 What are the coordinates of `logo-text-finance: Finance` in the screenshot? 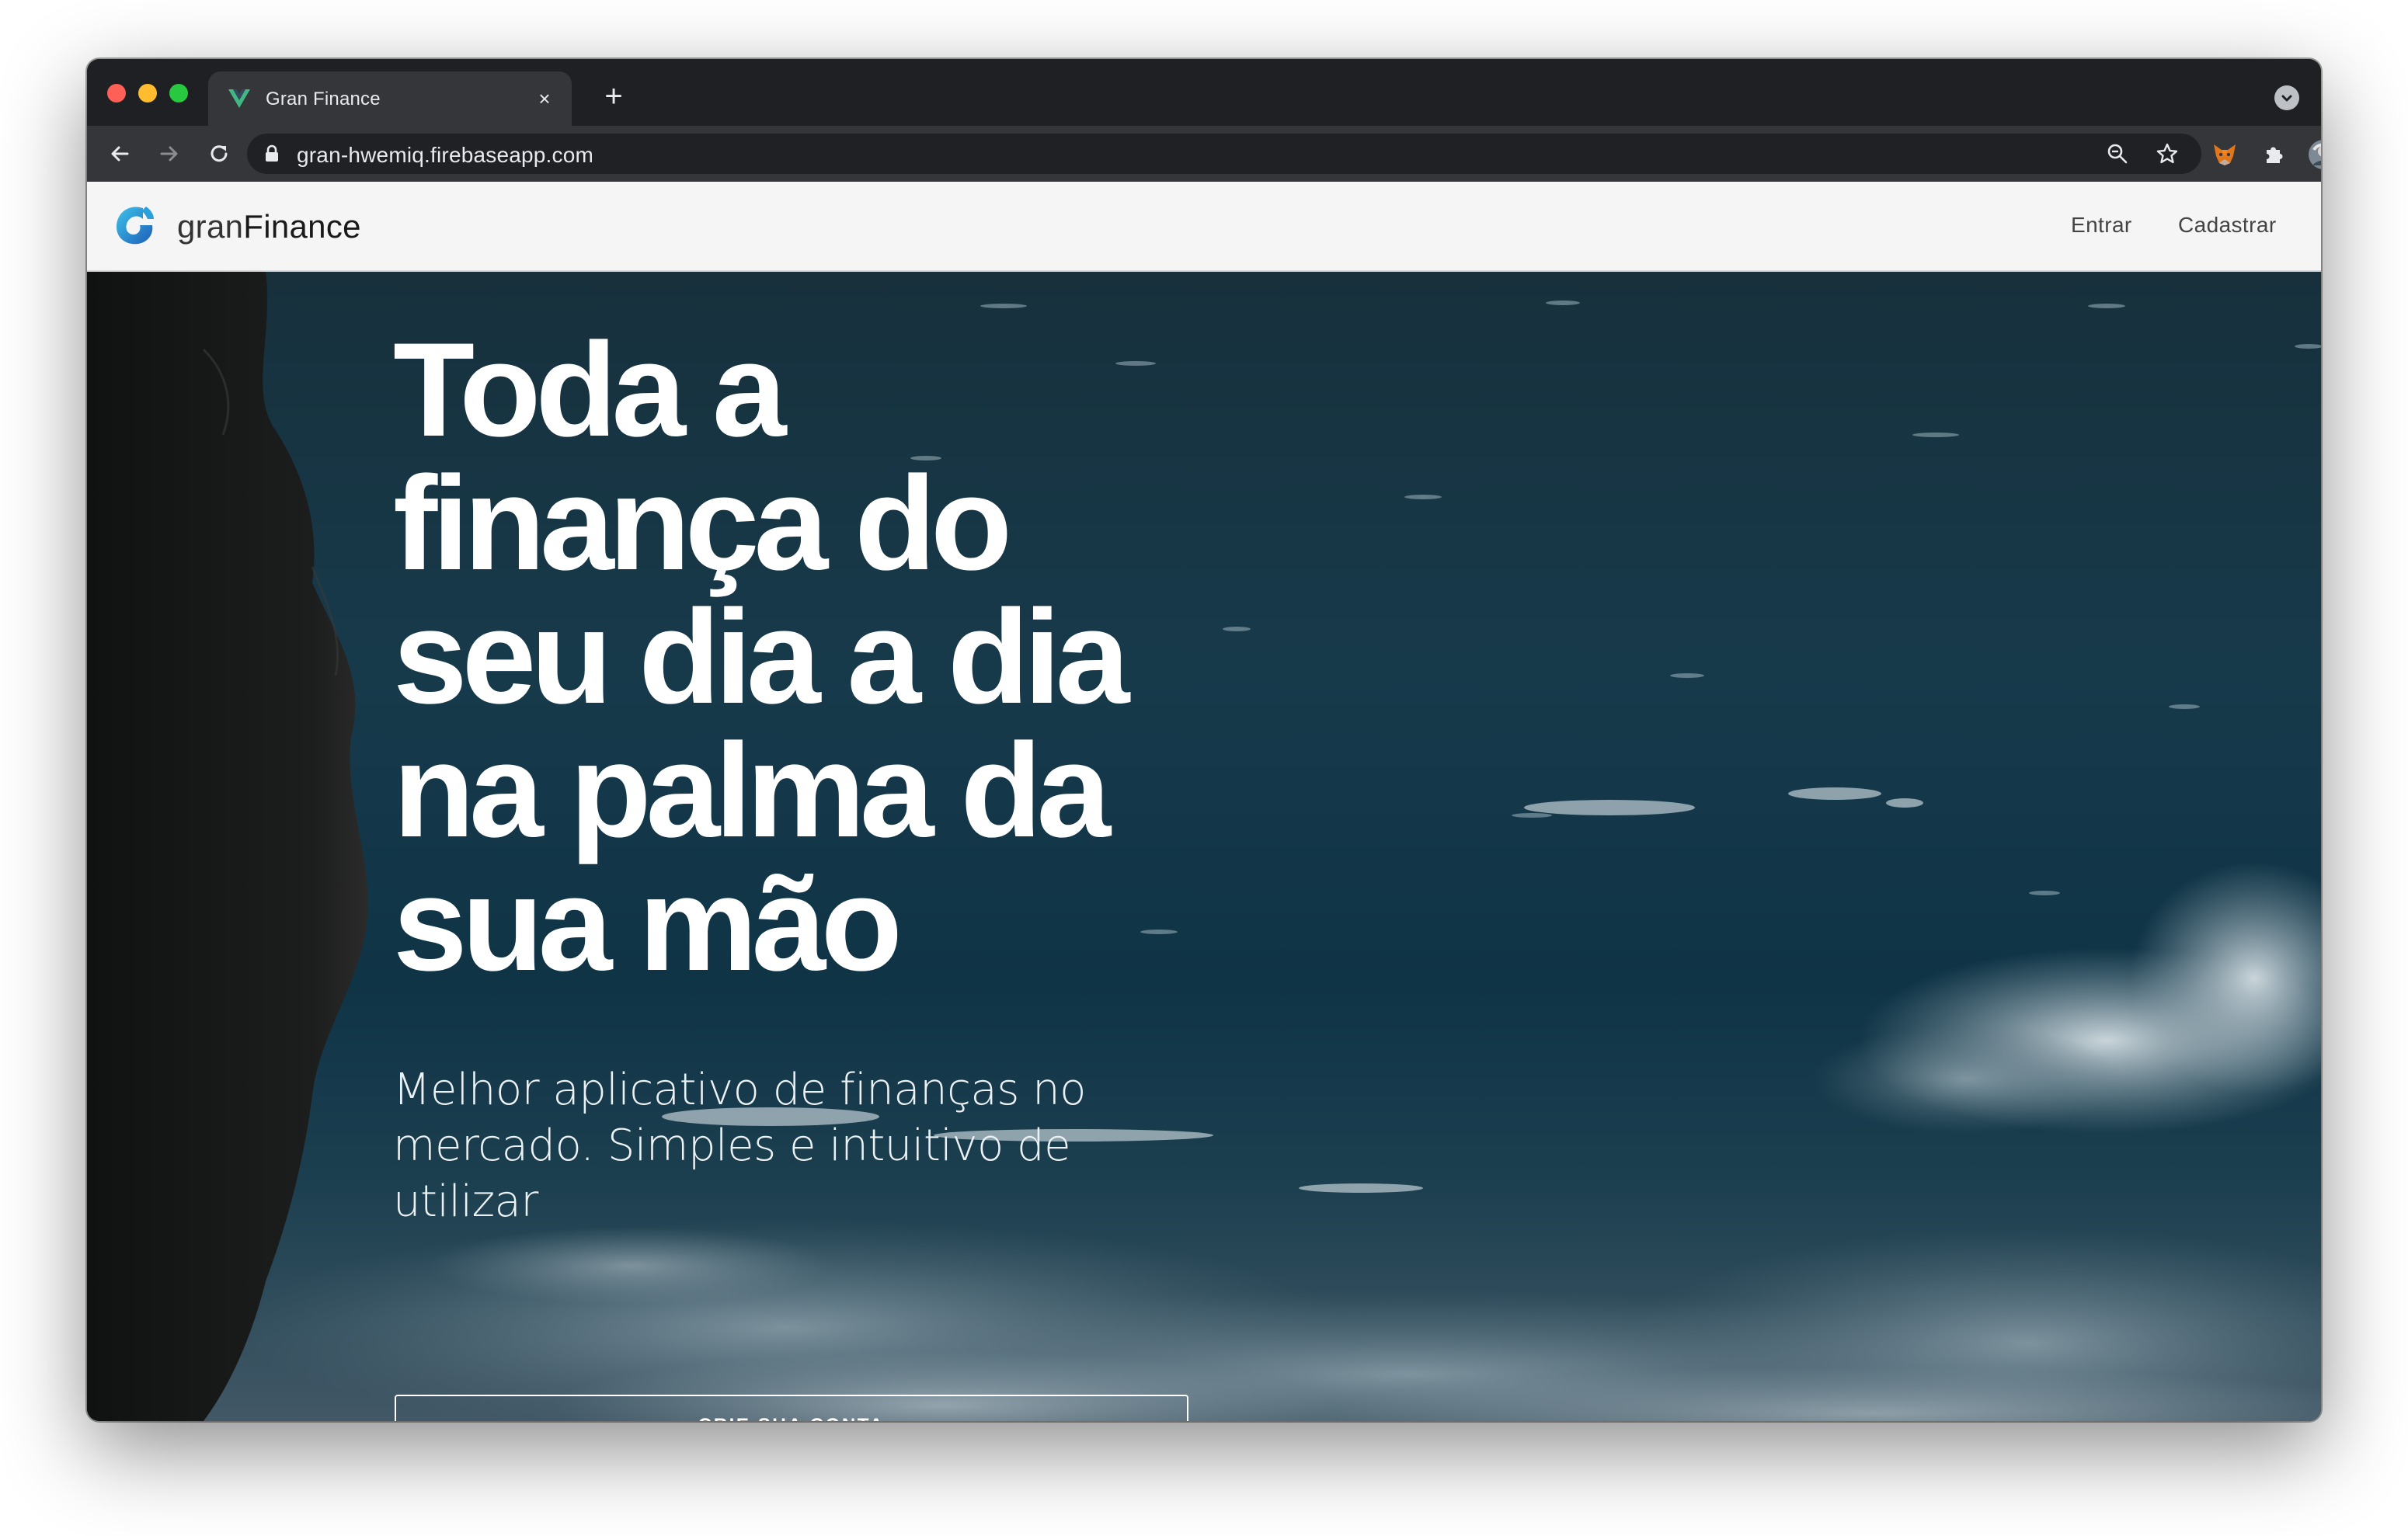 It's located at (302, 226).